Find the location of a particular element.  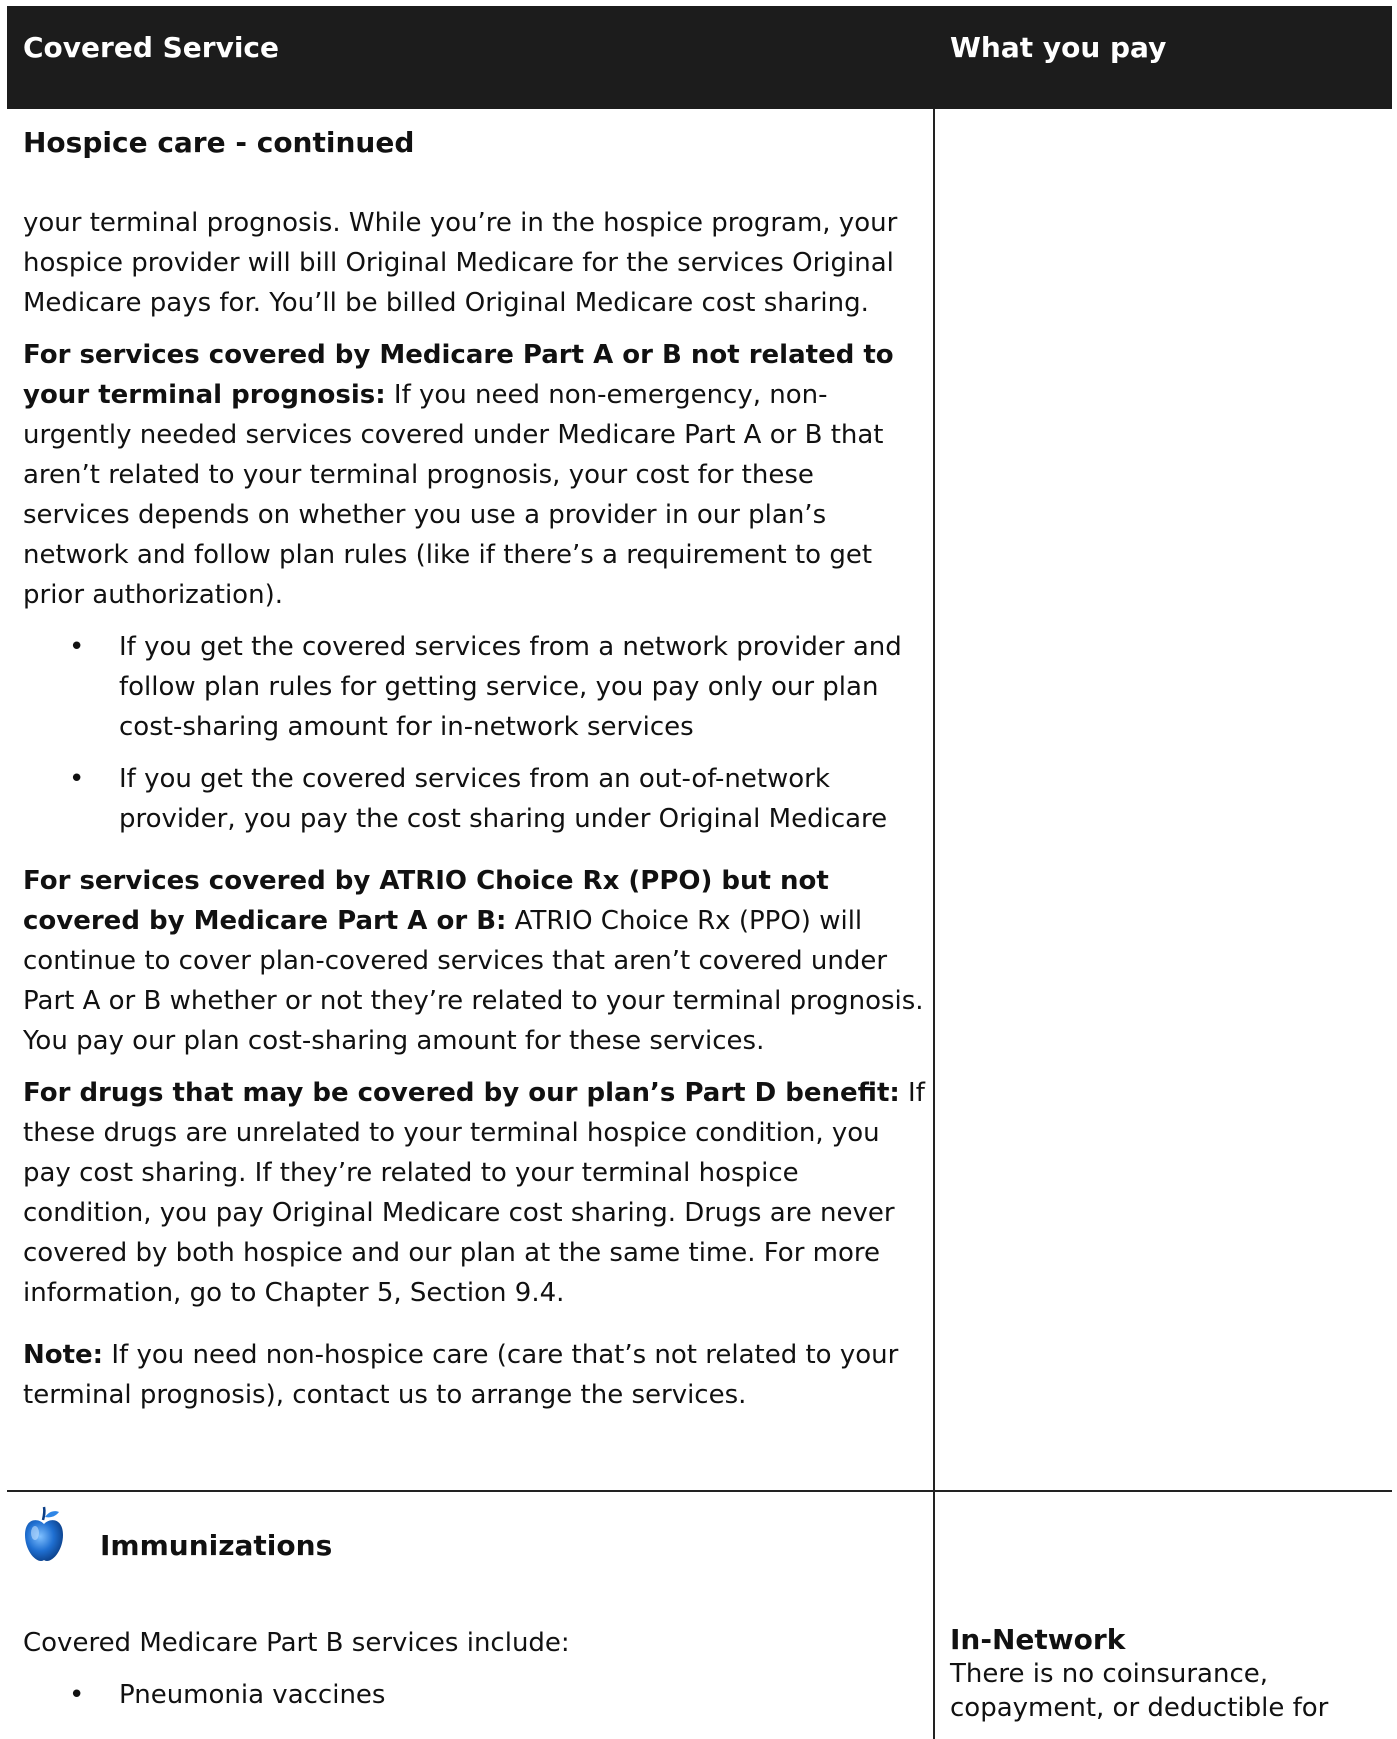

table-header: Covered Service What you pay is located at coordinates (699, 57).